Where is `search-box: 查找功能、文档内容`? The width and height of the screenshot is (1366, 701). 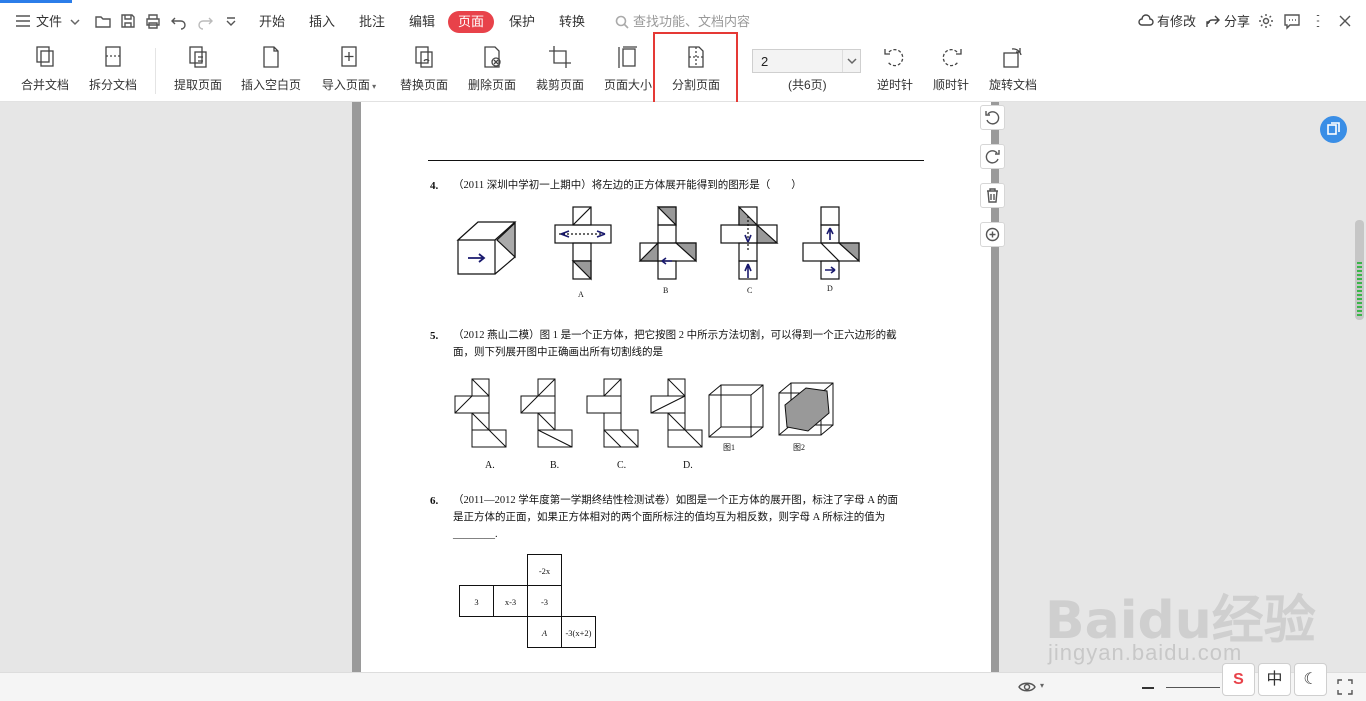 search-box: 查找功能、文档内容 is located at coordinates (715, 22).